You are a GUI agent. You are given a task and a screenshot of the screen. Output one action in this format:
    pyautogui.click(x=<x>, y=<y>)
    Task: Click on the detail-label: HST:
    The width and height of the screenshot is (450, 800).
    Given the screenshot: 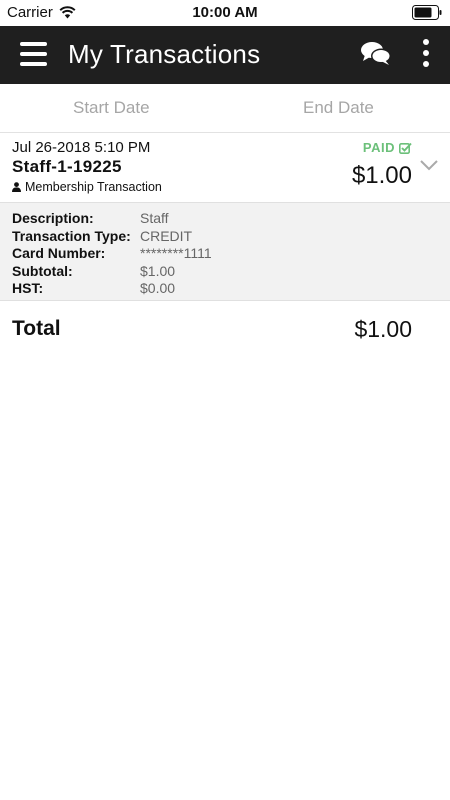 What is the action you would take?
    pyautogui.click(x=28, y=288)
    